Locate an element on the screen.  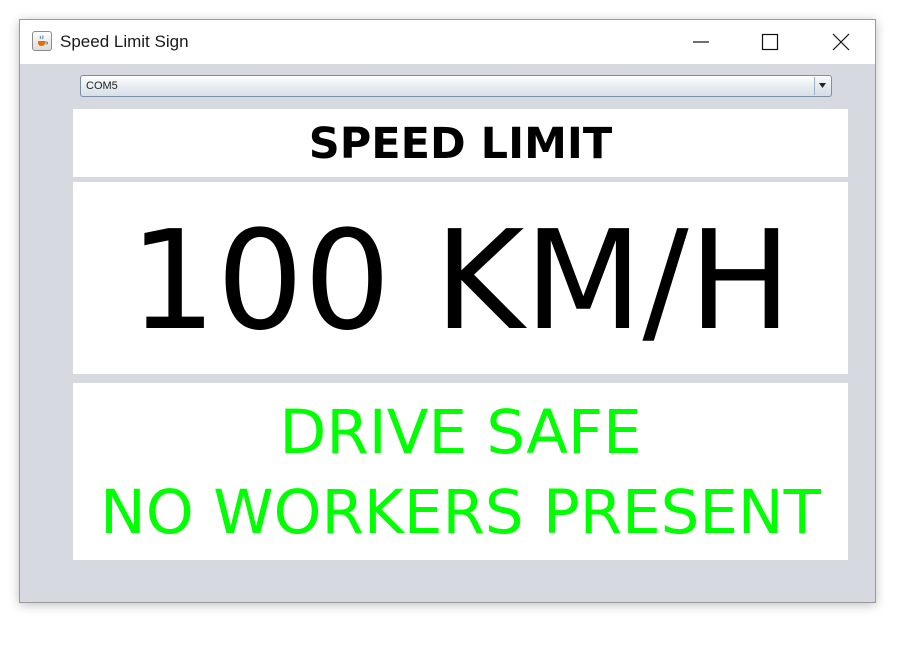
title-bar: Speed Limit Sign is located at coordinates (447, 42).